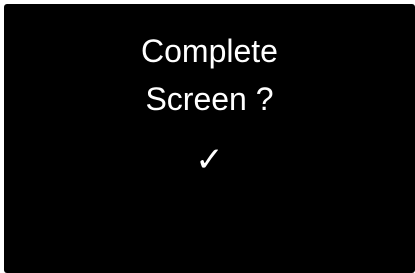 The width and height of the screenshot is (415, 273). Describe the element at coordinates (209, 160) in the screenshot. I see `checkmark-icon: ✓` at that location.